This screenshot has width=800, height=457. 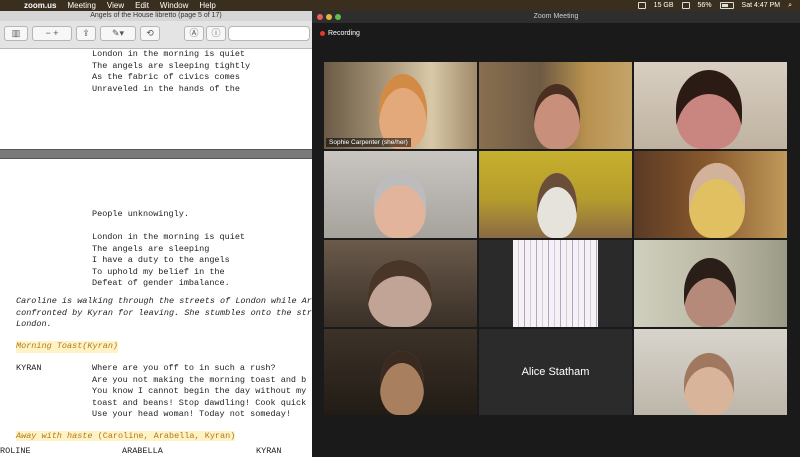 What do you see at coordinates (726, 5) in the screenshot?
I see `battery-icon` at bounding box center [726, 5].